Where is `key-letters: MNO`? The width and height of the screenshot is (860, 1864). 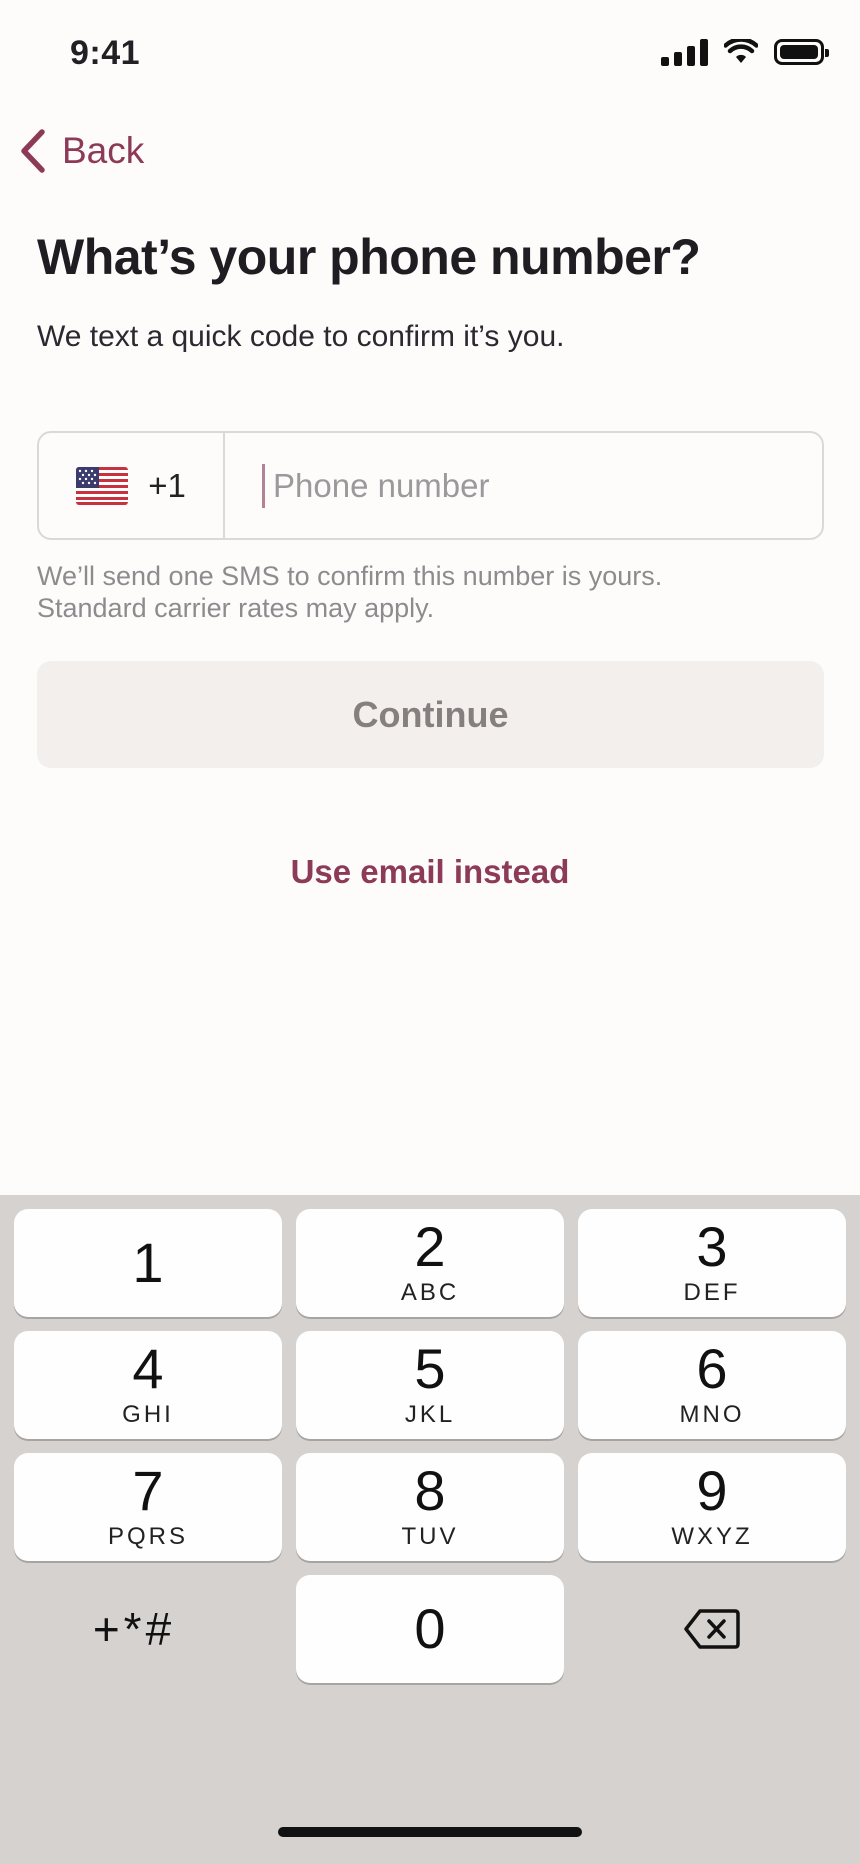
key-letters: MNO is located at coordinates (712, 1414).